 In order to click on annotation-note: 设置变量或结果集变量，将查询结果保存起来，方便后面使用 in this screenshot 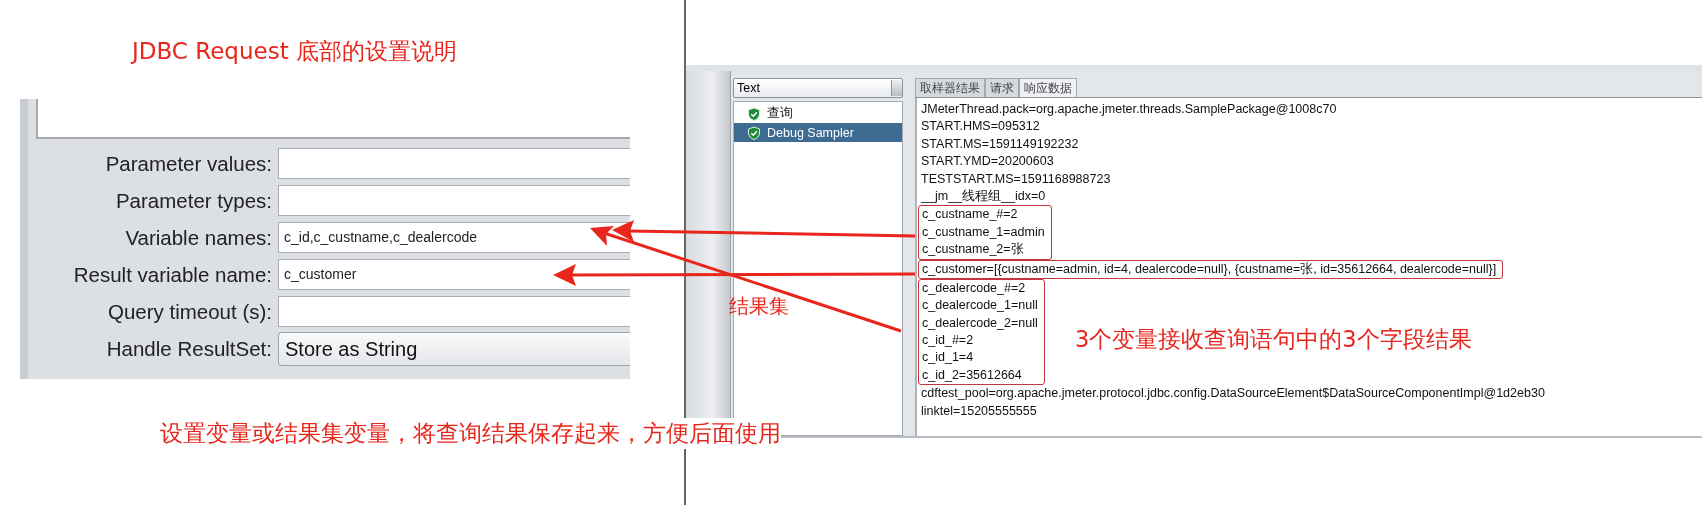, I will do `click(470, 433)`.